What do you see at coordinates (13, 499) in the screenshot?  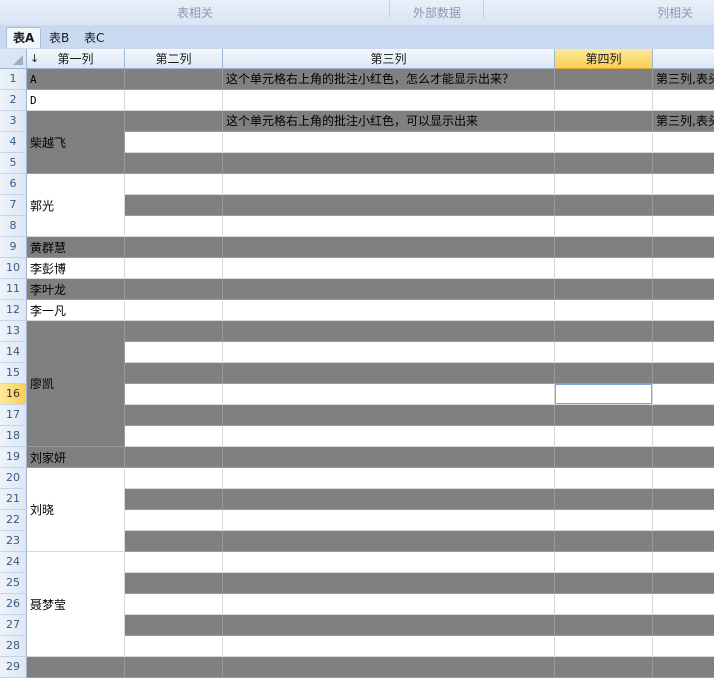 I see `row-header: 21` at bounding box center [13, 499].